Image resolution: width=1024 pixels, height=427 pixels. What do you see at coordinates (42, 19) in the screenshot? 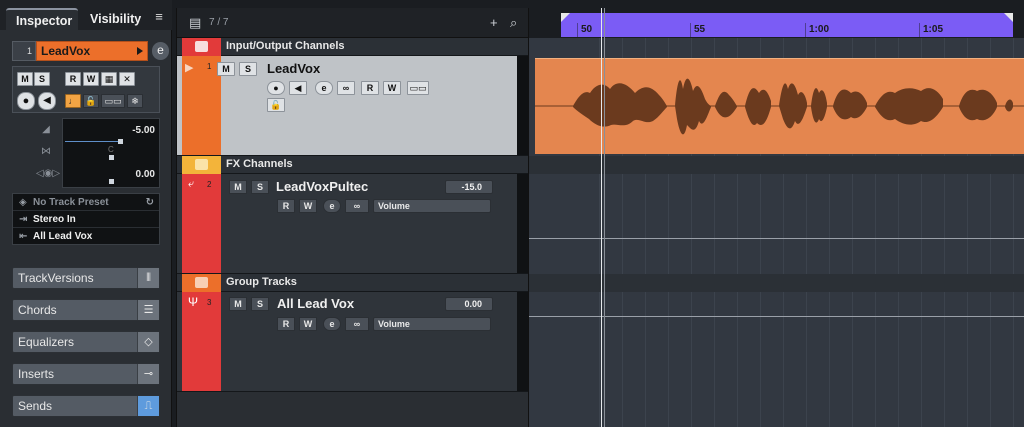
I see `tab-inspector: Inspector` at bounding box center [42, 19].